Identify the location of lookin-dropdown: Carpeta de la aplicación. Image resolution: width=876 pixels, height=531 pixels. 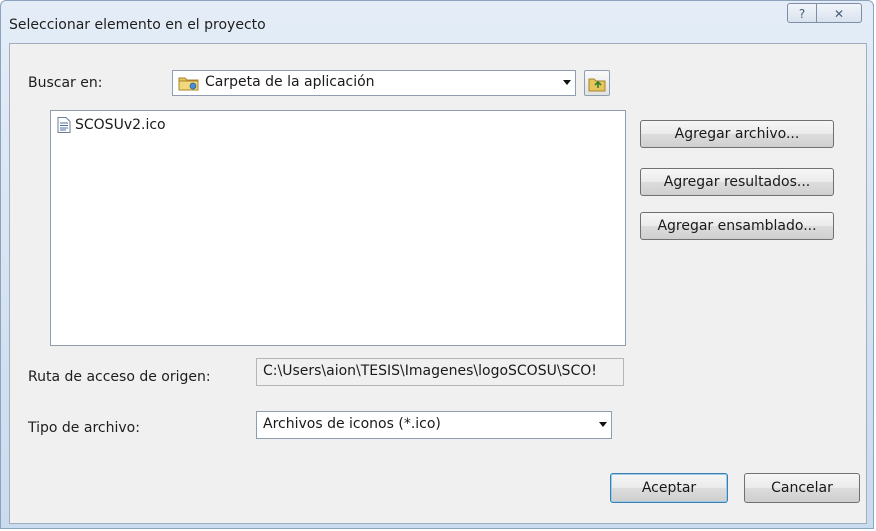
(374, 83).